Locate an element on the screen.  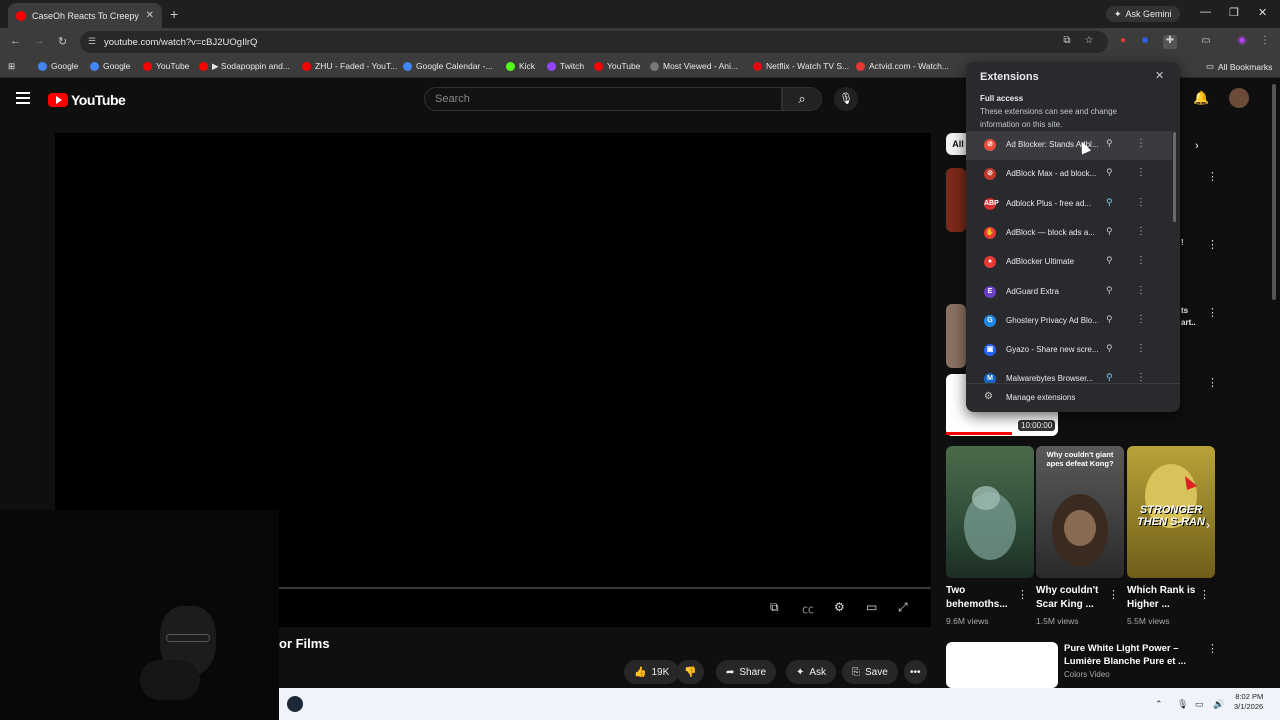
install-app-icon: ⧉ is located at coordinates (1067, 42).